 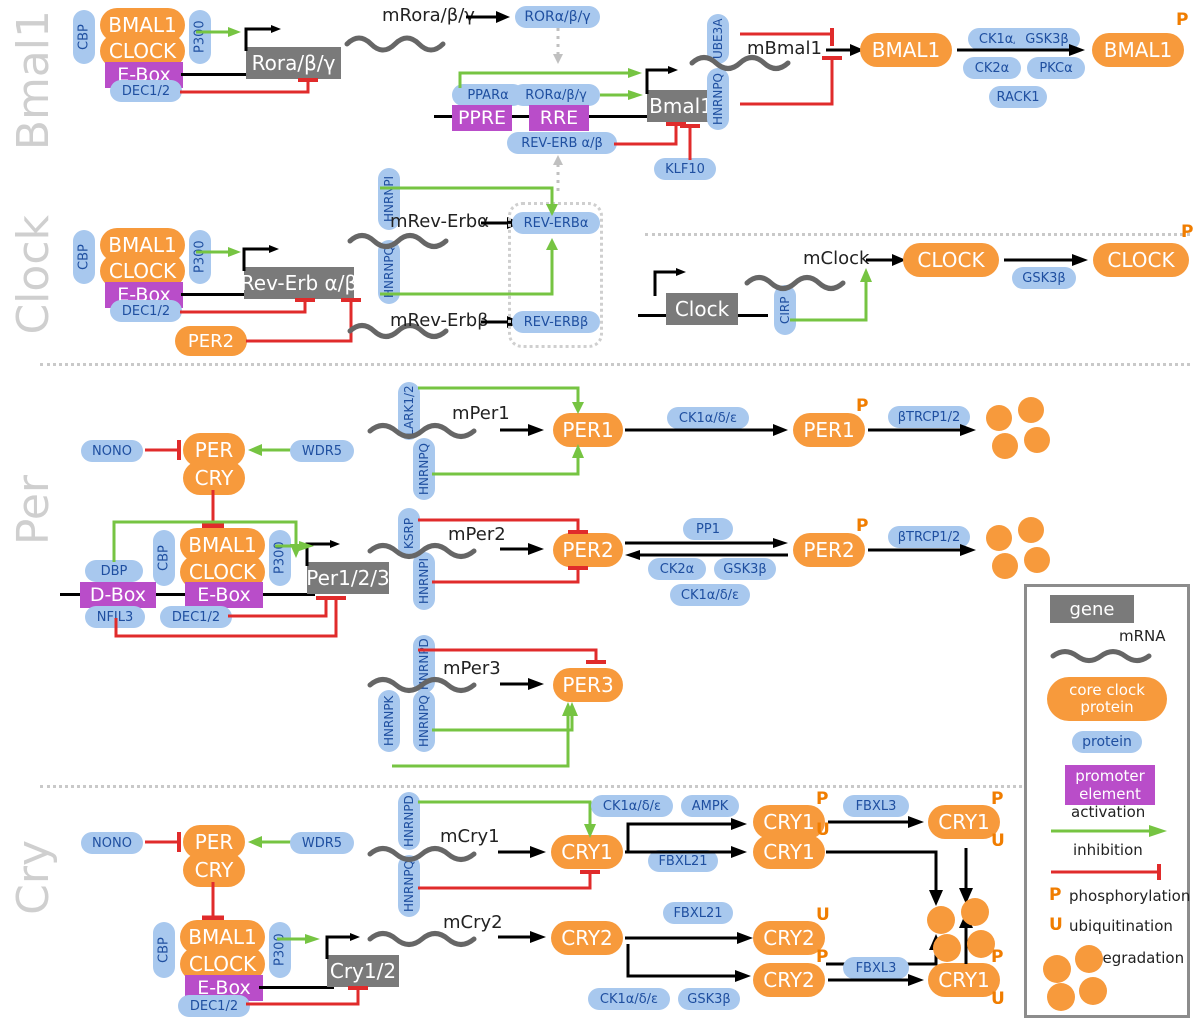 I want to click on kinase-ck1-per2: CK1α/δ/ε, so click(x=710, y=595).